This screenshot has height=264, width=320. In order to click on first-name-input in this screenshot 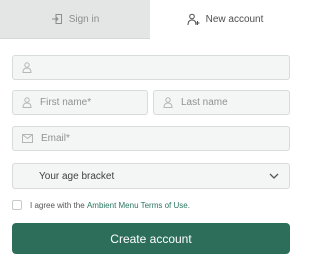, I will do `click(93, 102)`.